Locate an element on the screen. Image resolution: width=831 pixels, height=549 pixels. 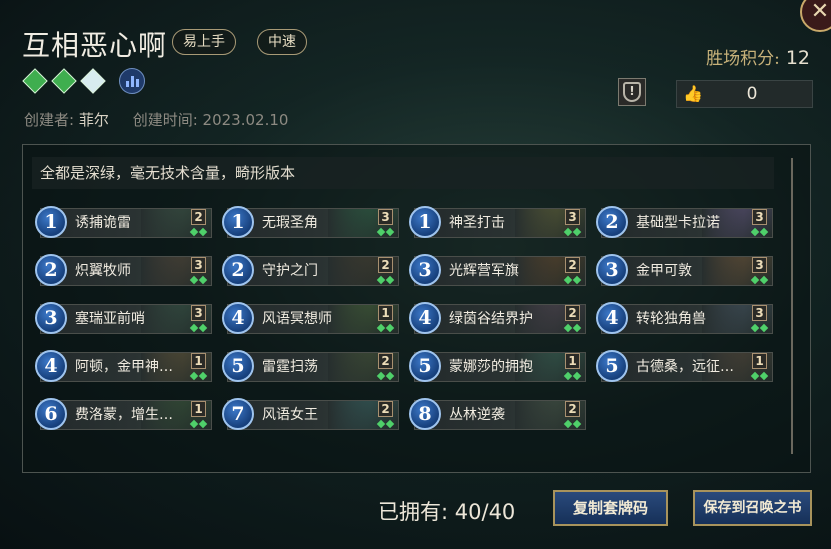
card-item: 1 无瑕圣角 3 is located at coordinates (310, 222).